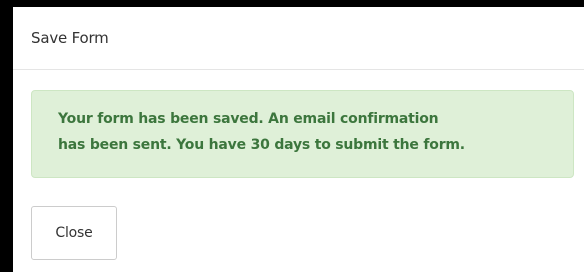 The height and width of the screenshot is (272, 584). What do you see at coordinates (74, 233) in the screenshot?
I see `close-button: Close` at bounding box center [74, 233].